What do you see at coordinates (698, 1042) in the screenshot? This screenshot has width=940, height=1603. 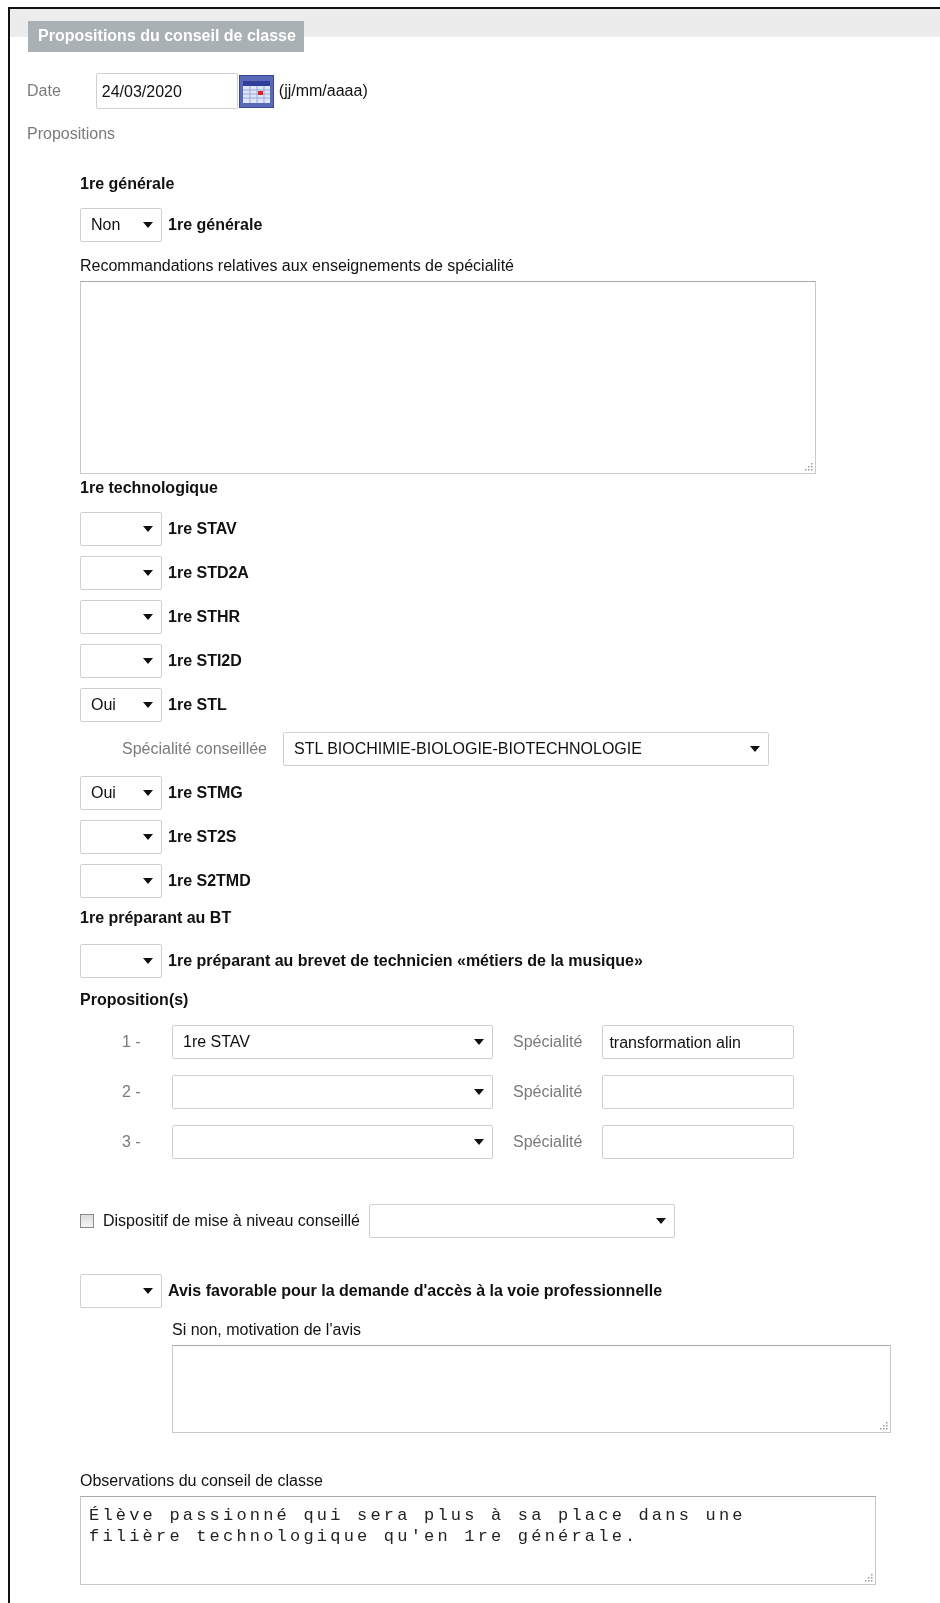 I see `text-field: transformation alin` at bounding box center [698, 1042].